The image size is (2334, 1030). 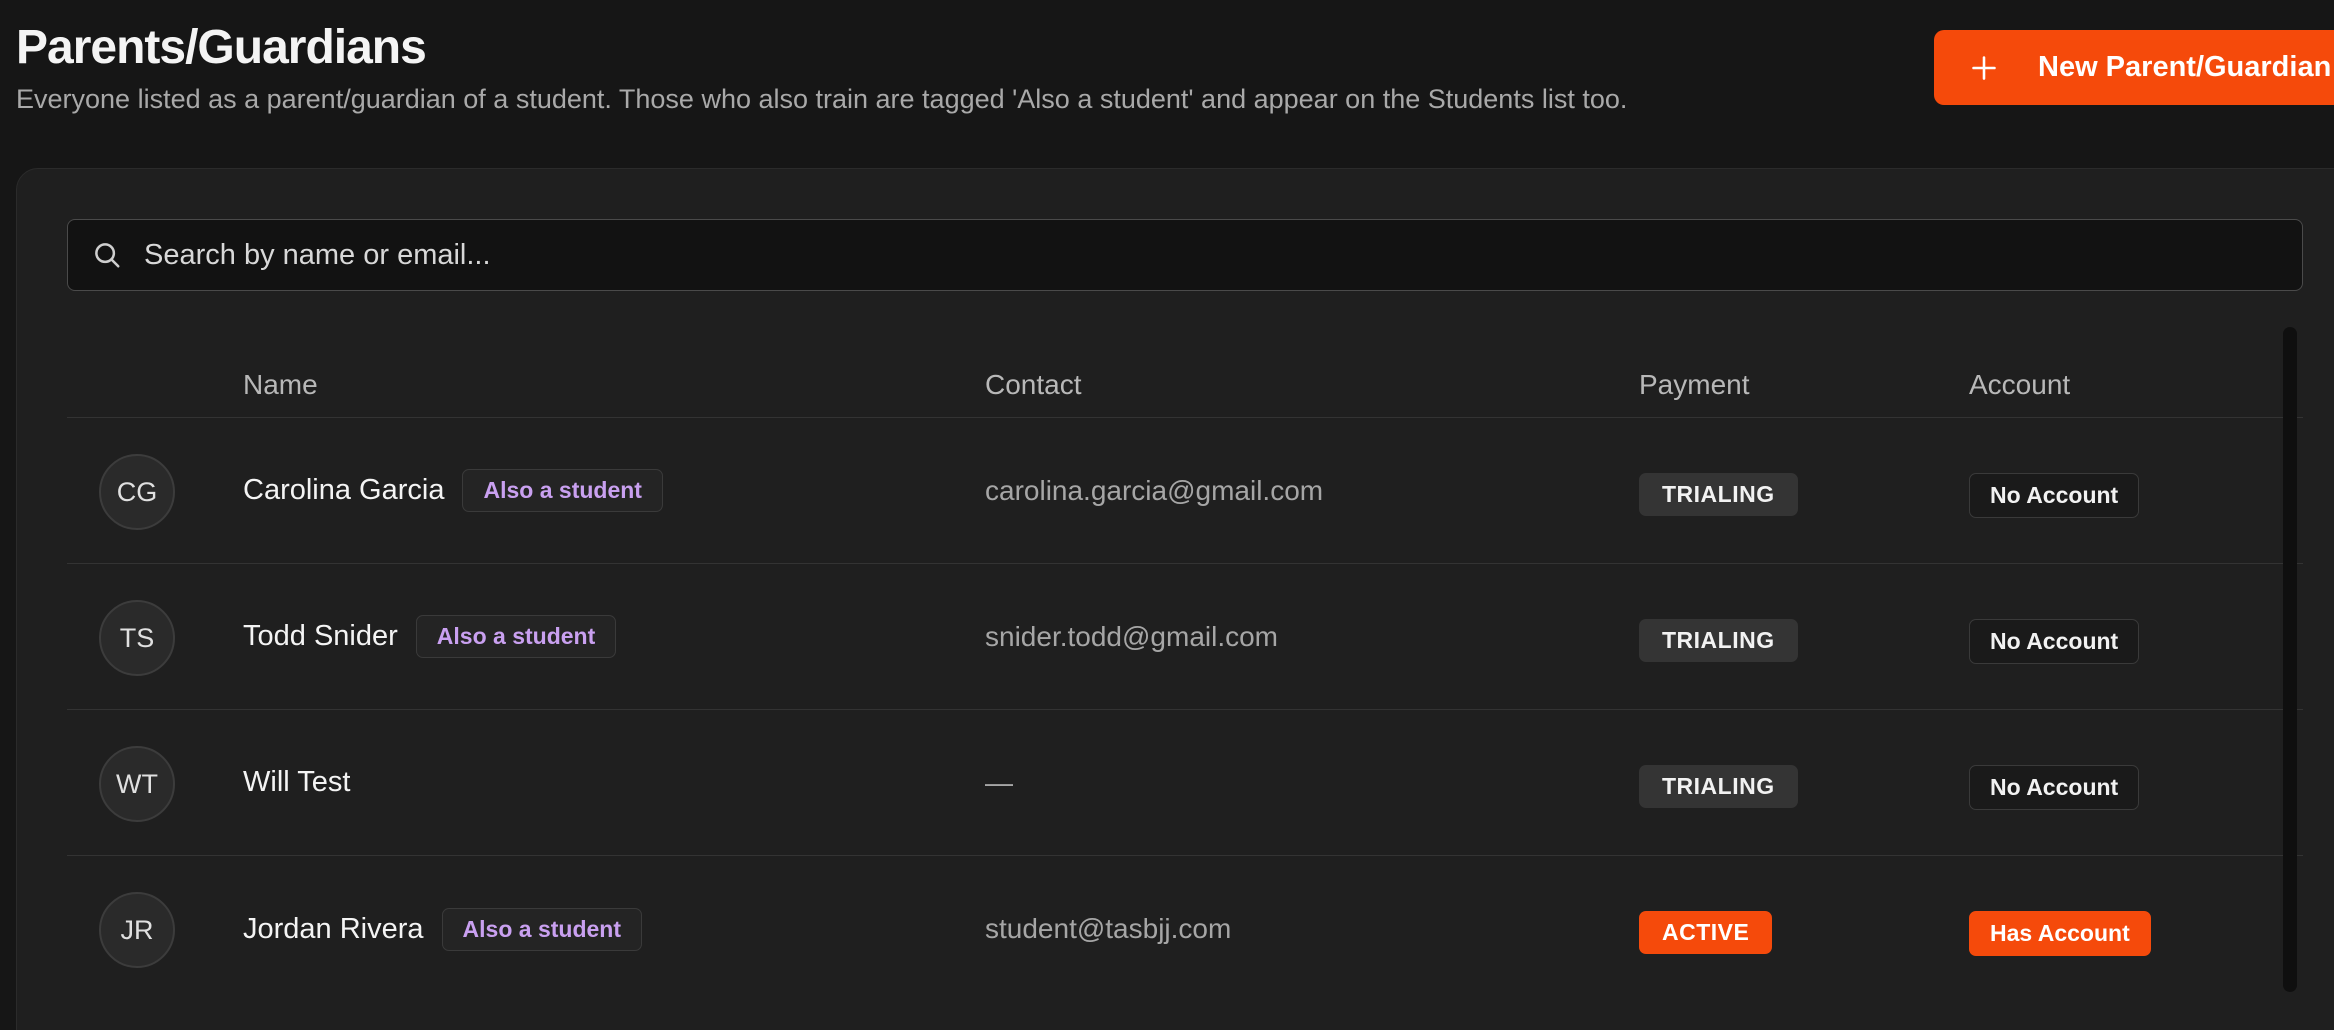 I want to click on plus-icon, so click(x=1984, y=67).